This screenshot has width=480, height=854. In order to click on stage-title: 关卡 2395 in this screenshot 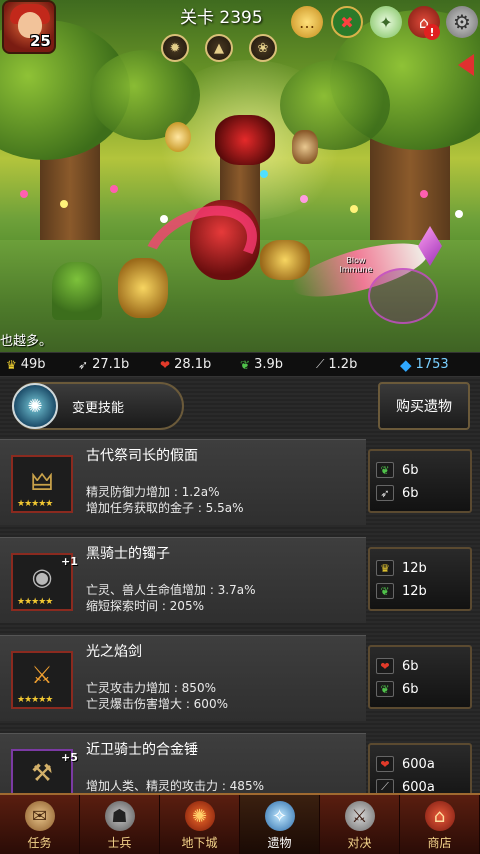, I will do `click(221, 18)`.